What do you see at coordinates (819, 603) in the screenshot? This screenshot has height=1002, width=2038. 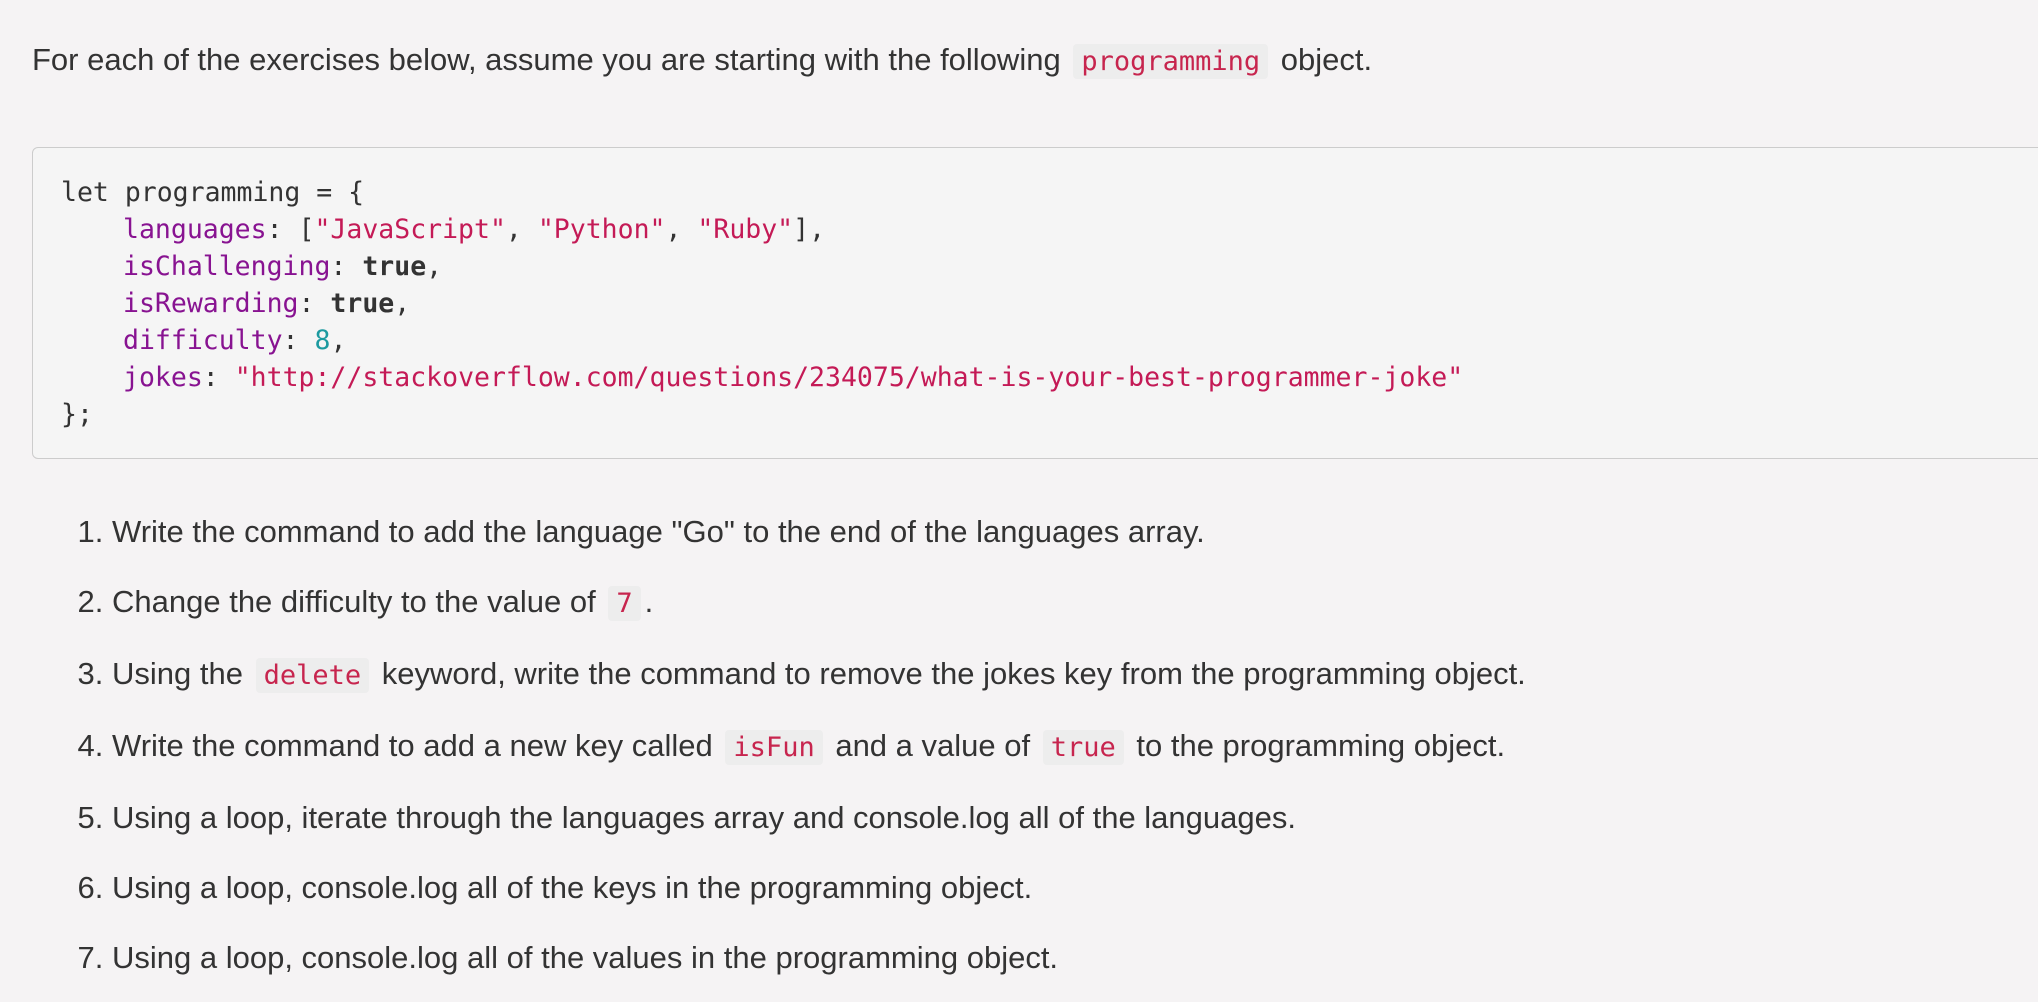 I see `exercise-item-2: Change the difficulty to the value of 7.` at bounding box center [819, 603].